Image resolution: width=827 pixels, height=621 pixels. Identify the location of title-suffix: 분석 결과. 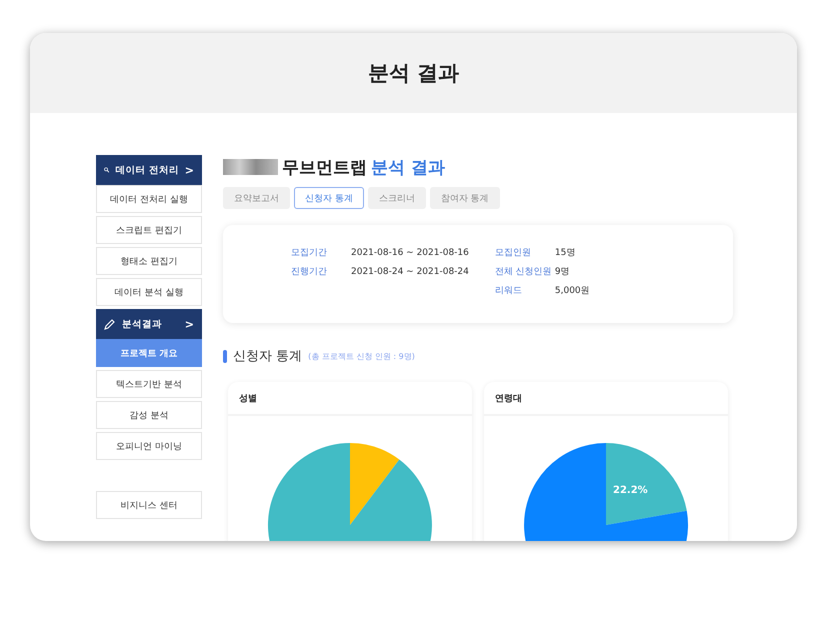
(408, 167).